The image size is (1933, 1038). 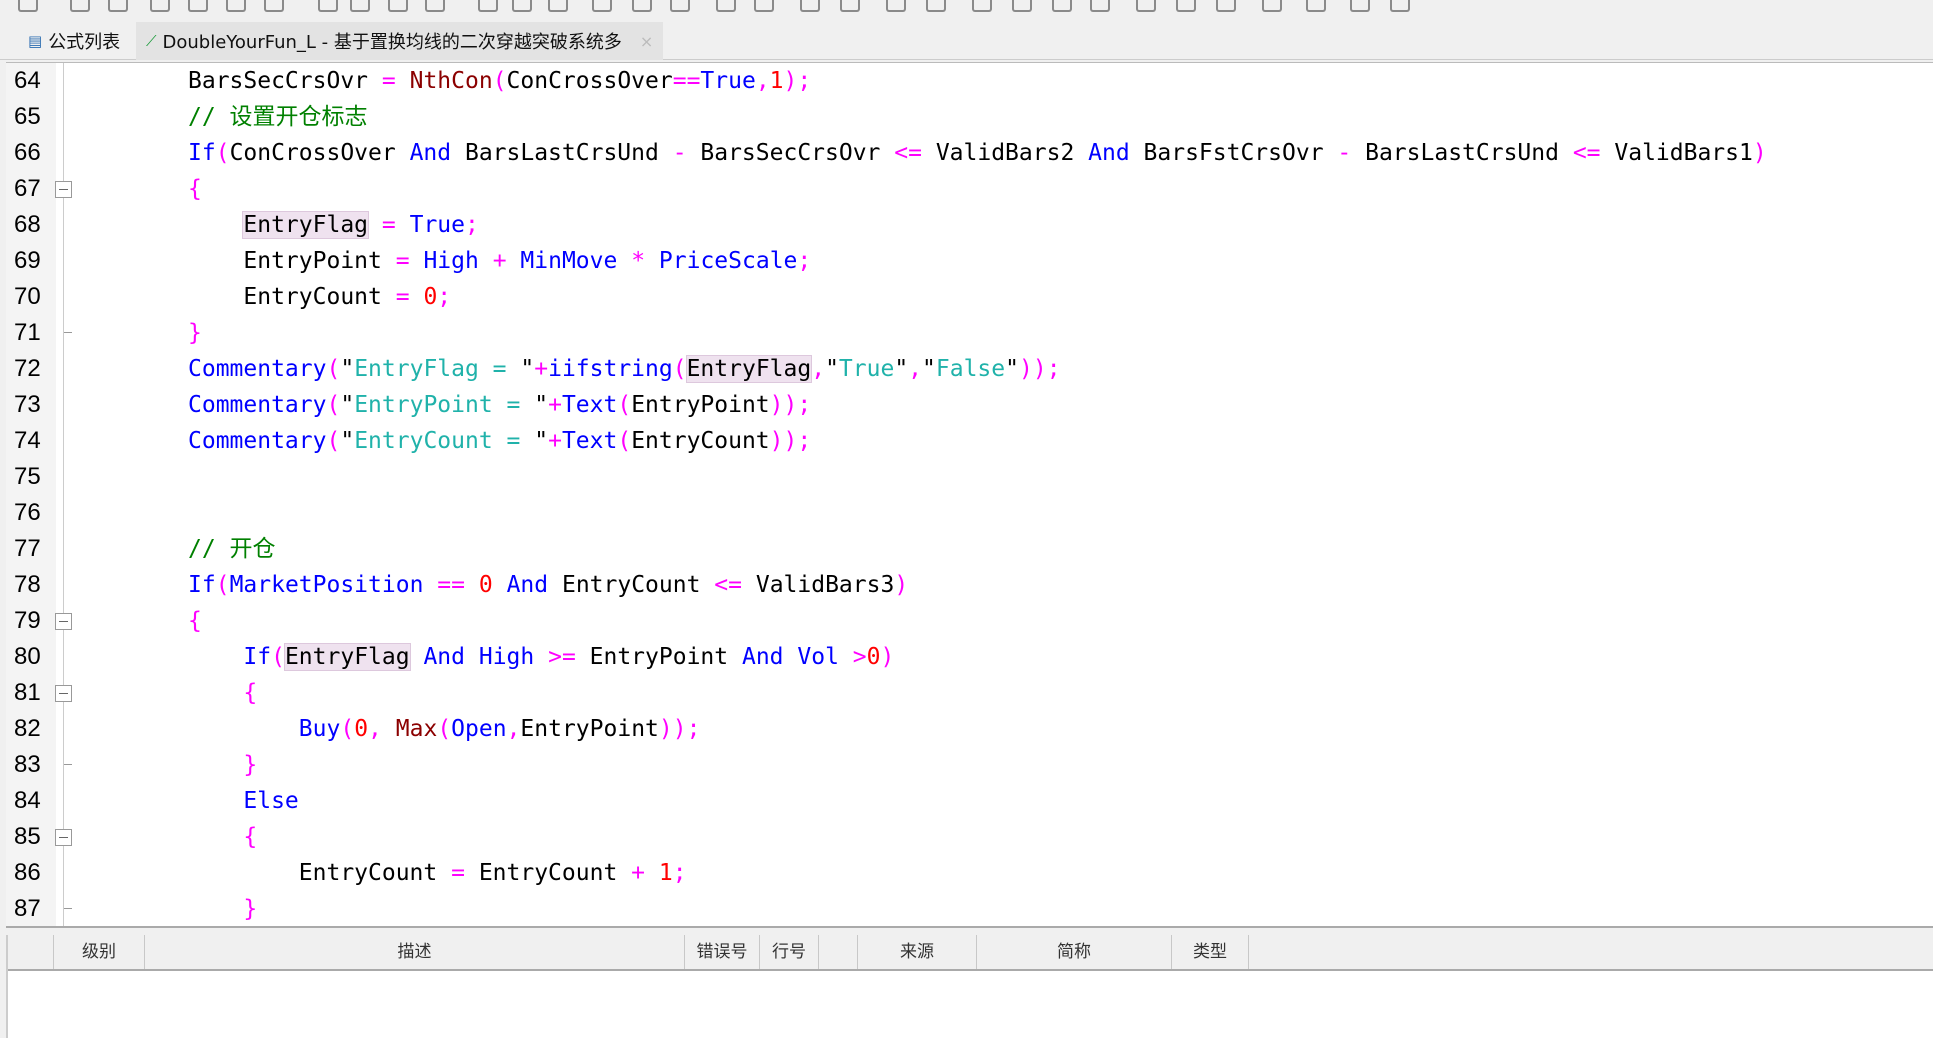 What do you see at coordinates (969, 873) in the screenshot?
I see `code-line: 86 EntryCount = EntryCount + 1;` at bounding box center [969, 873].